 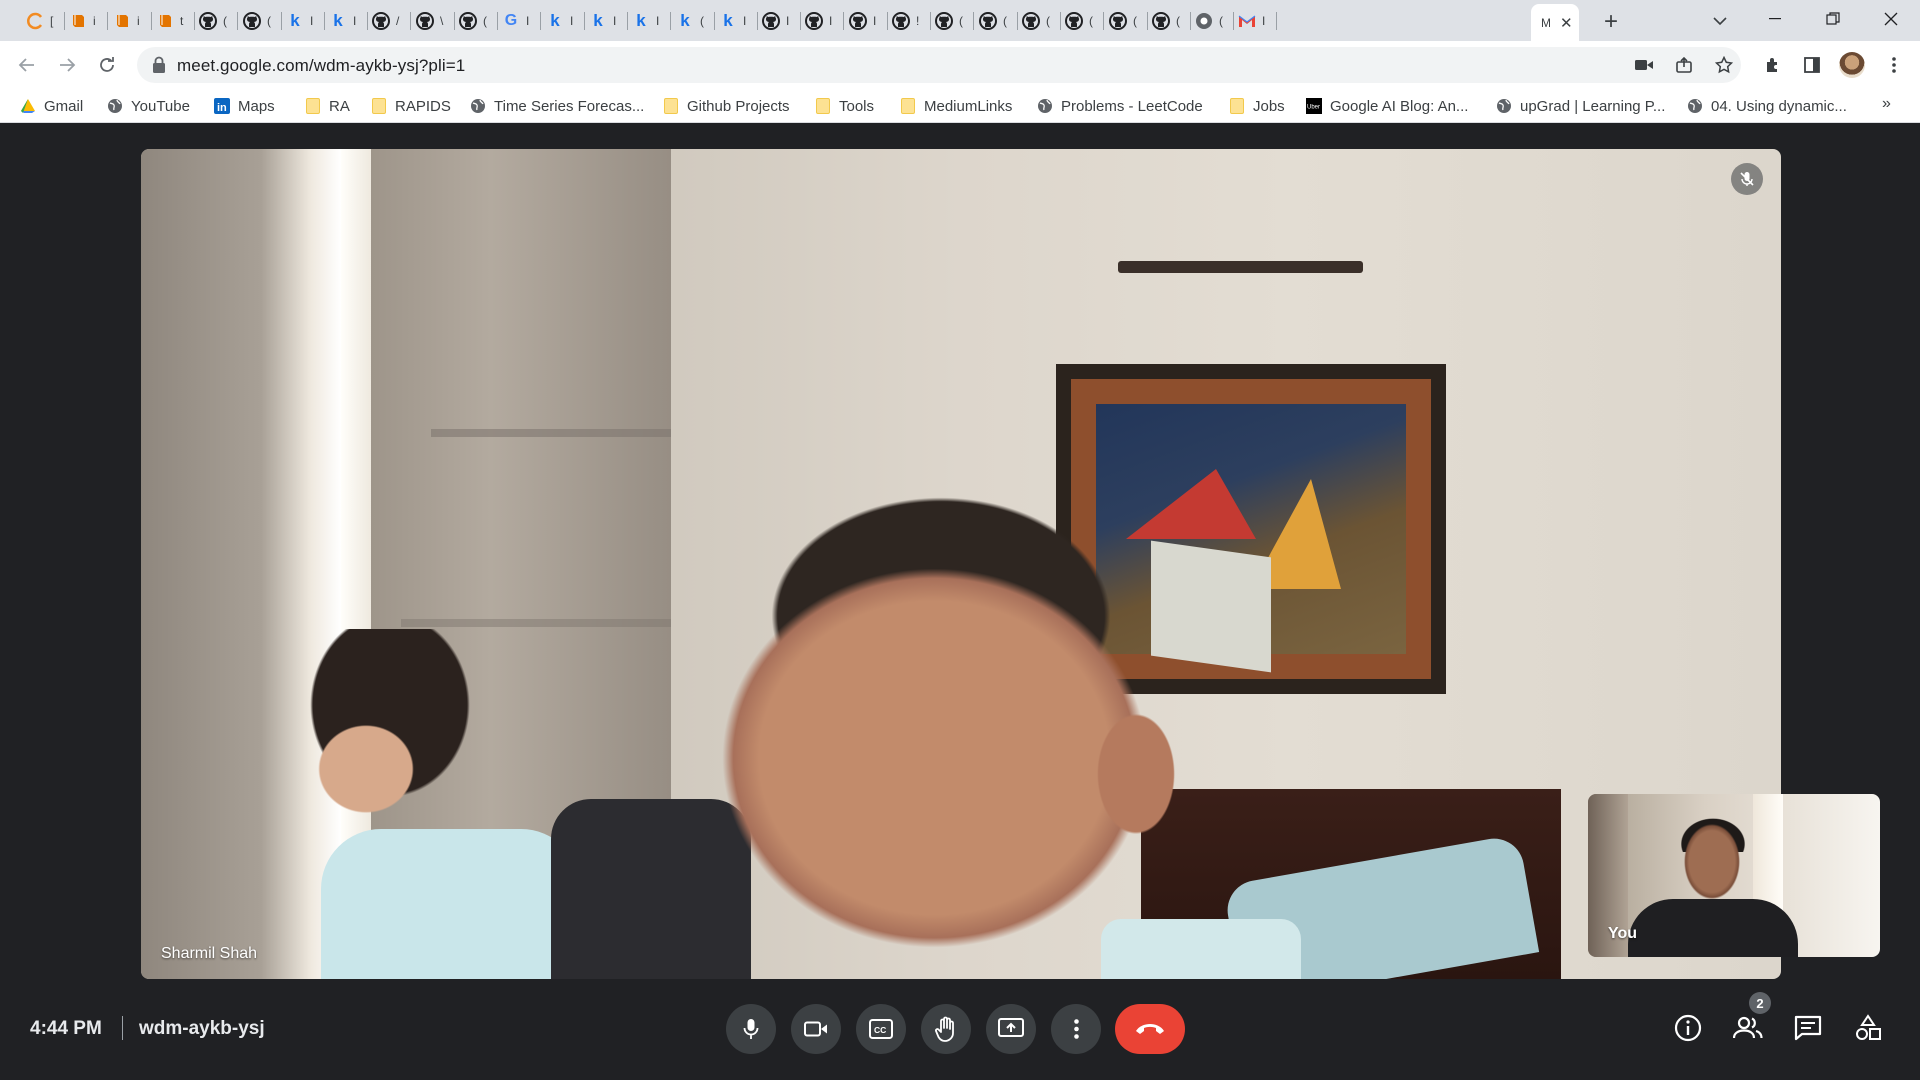 What do you see at coordinates (946, 1029) in the screenshot?
I see `raise-hand-button` at bounding box center [946, 1029].